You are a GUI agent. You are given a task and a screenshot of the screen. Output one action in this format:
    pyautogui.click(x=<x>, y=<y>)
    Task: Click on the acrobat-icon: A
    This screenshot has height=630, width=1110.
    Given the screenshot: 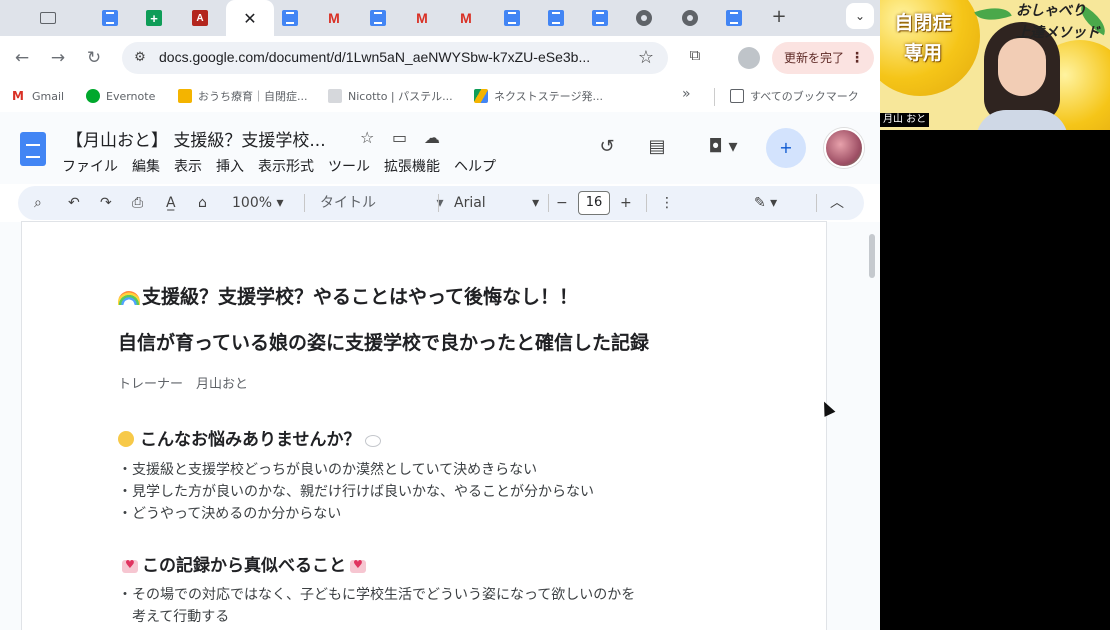 What is the action you would take?
    pyautogui.click(x=200, y=18)
    